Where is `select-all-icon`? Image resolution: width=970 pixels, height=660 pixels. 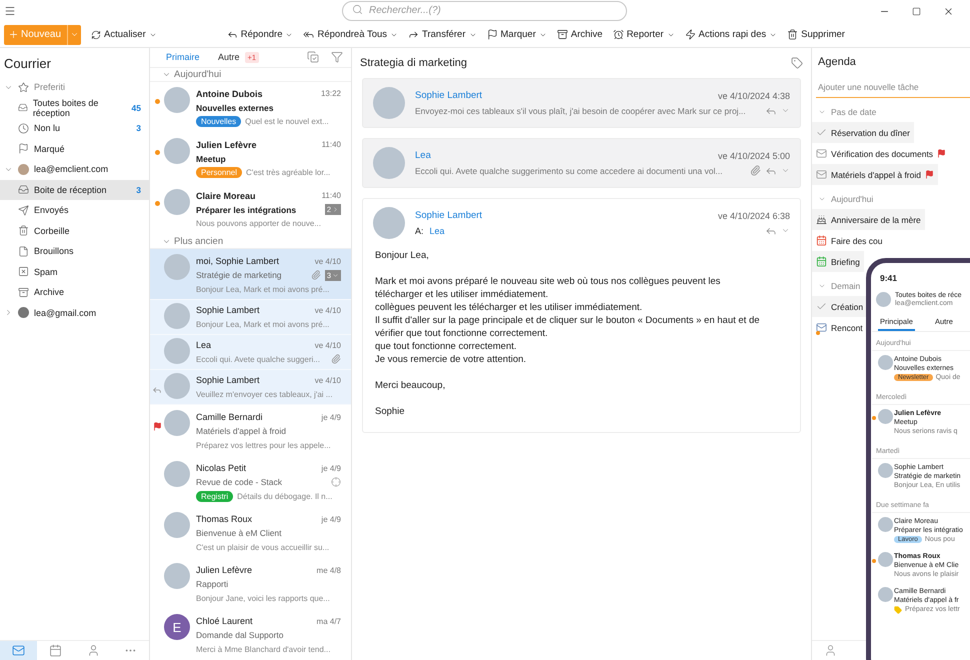 select-all-icon is located at coordinates (313, 57).